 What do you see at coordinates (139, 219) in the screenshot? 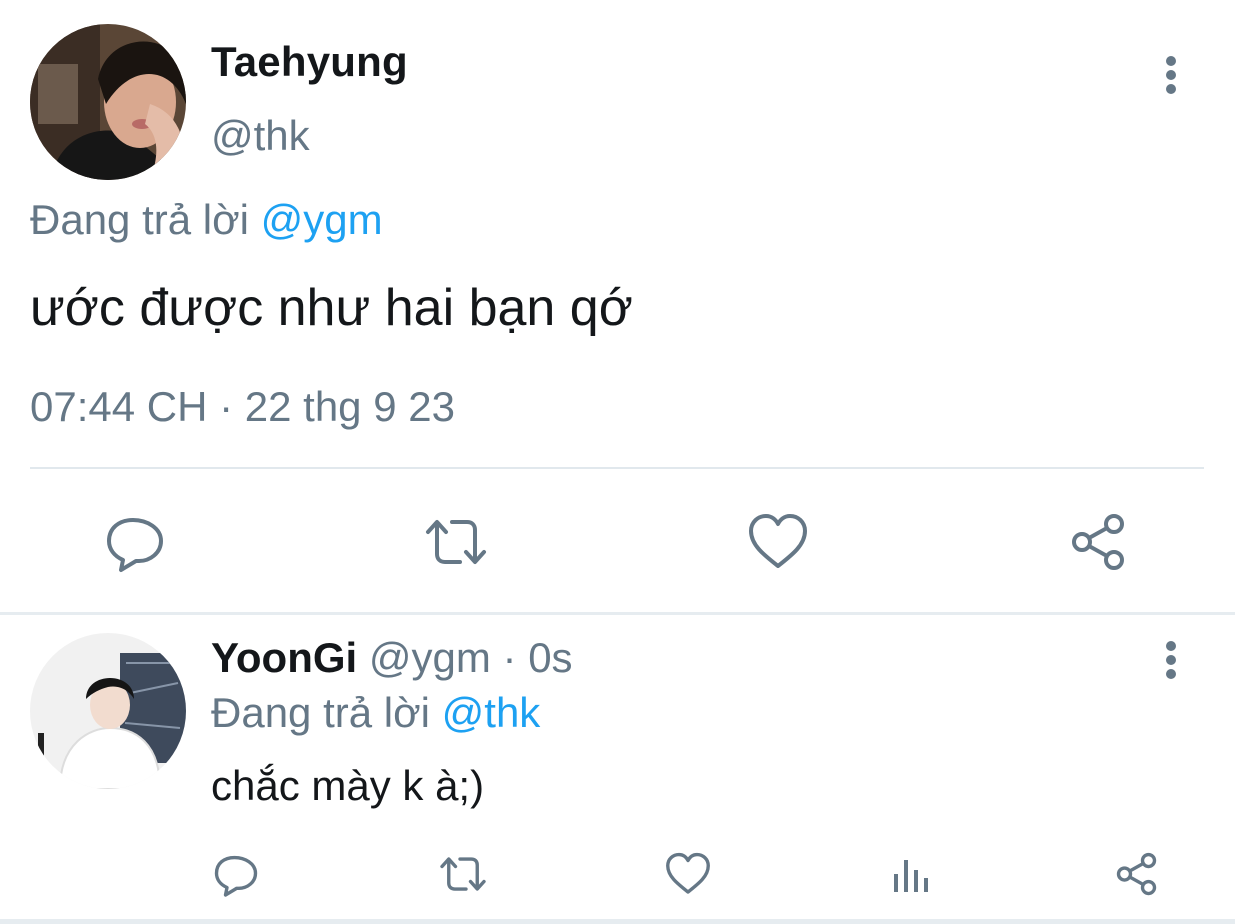
I see `replying-prefix: Đang trả lời` at bounding box center [139, 219].